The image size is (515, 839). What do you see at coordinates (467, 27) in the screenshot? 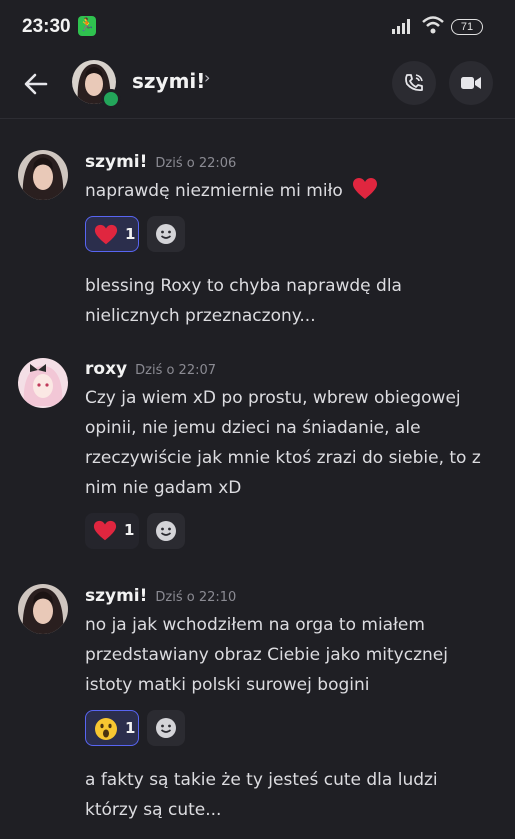
I see `battery-icon: 71` at bounding box center [467, 27].